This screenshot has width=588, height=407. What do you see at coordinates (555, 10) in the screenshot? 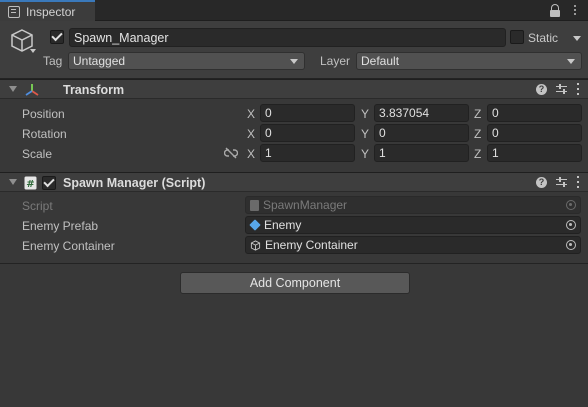
I see `lock-icon` at bounding box center [555, 10].